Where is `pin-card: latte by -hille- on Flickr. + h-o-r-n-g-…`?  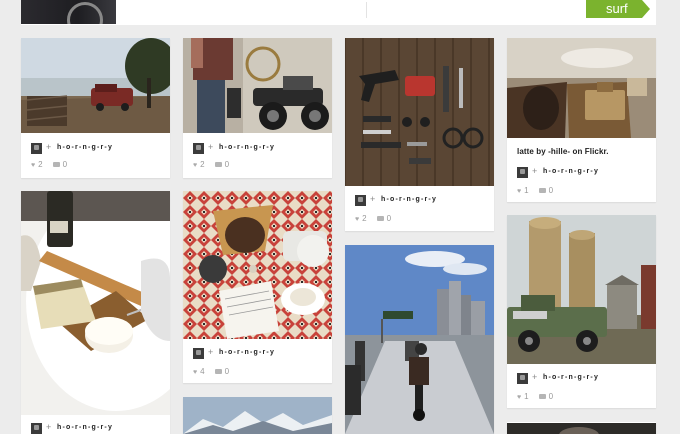
pin-card: latte by -hille- on Flickr. + h-o-r-n-g-… is located at coordinates (581, 120).